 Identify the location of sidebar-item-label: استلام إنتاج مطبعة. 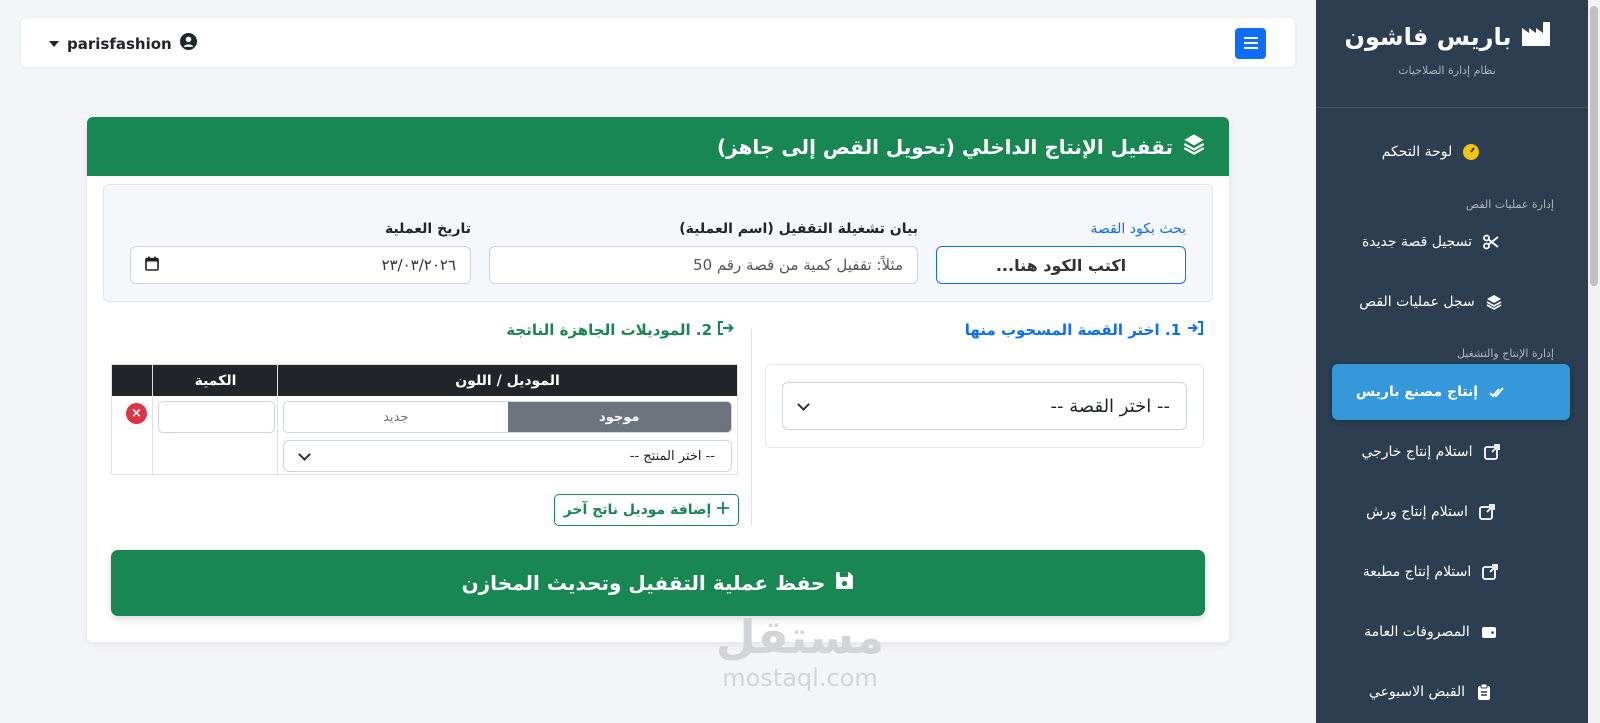
(1417, 572).